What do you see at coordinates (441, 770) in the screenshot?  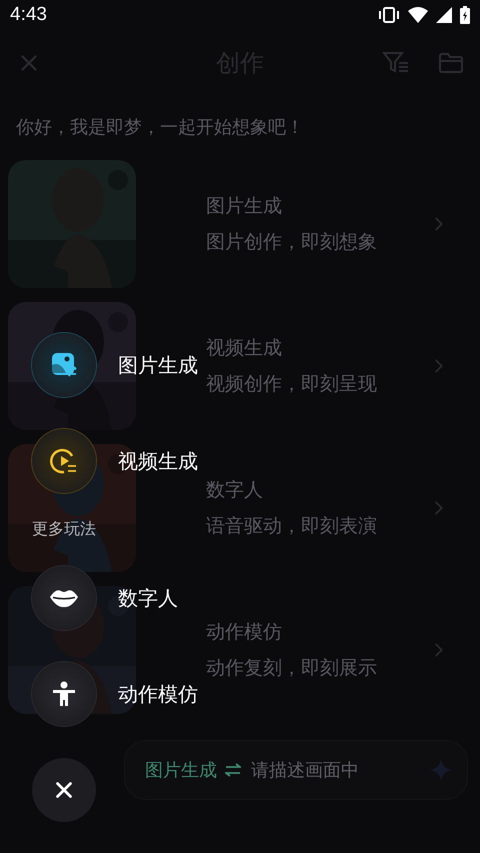 I see `sparkle-icon` at bounding box center [441, 770].